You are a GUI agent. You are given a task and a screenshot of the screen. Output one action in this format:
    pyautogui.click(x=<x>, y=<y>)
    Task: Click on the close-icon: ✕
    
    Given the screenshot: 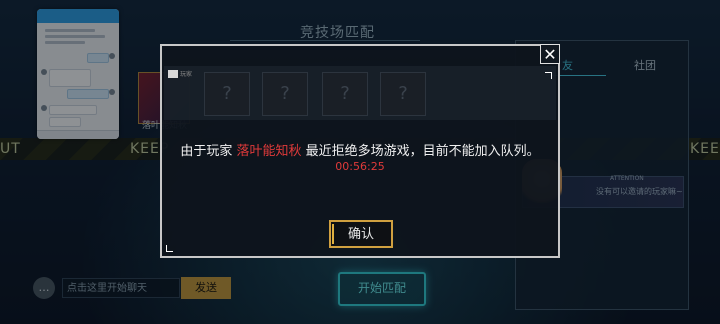 What is the action you would take?
    pyautogui.click(x=550, y=54)
    